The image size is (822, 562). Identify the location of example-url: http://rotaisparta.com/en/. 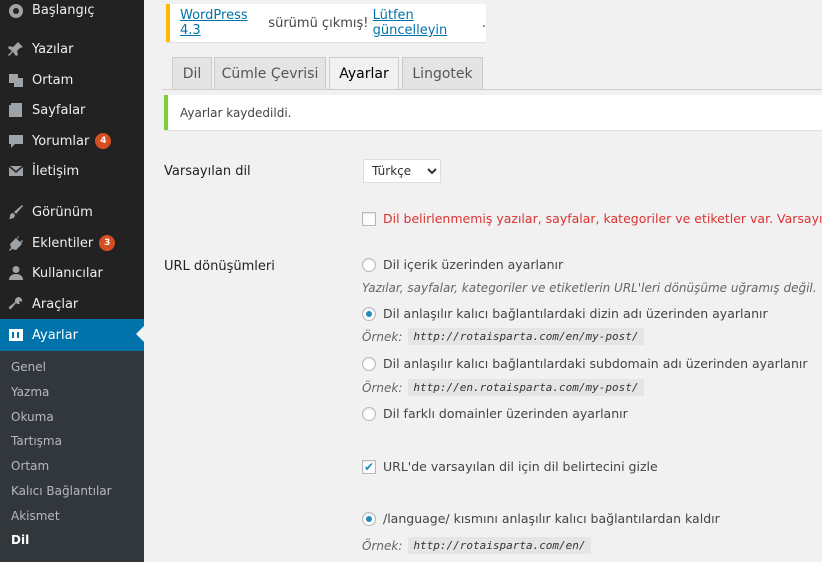
(499, 545).